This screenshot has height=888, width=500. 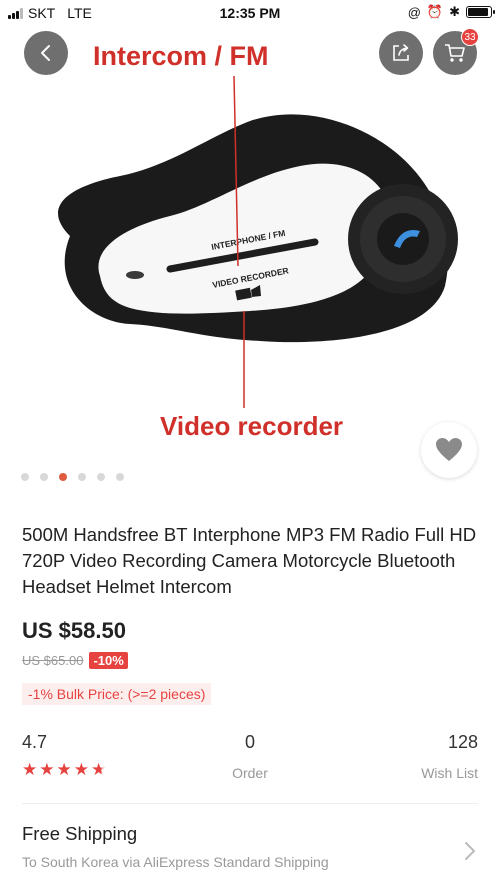 I want to click on cart-count-badge: 33, so click(x=470, y=37).